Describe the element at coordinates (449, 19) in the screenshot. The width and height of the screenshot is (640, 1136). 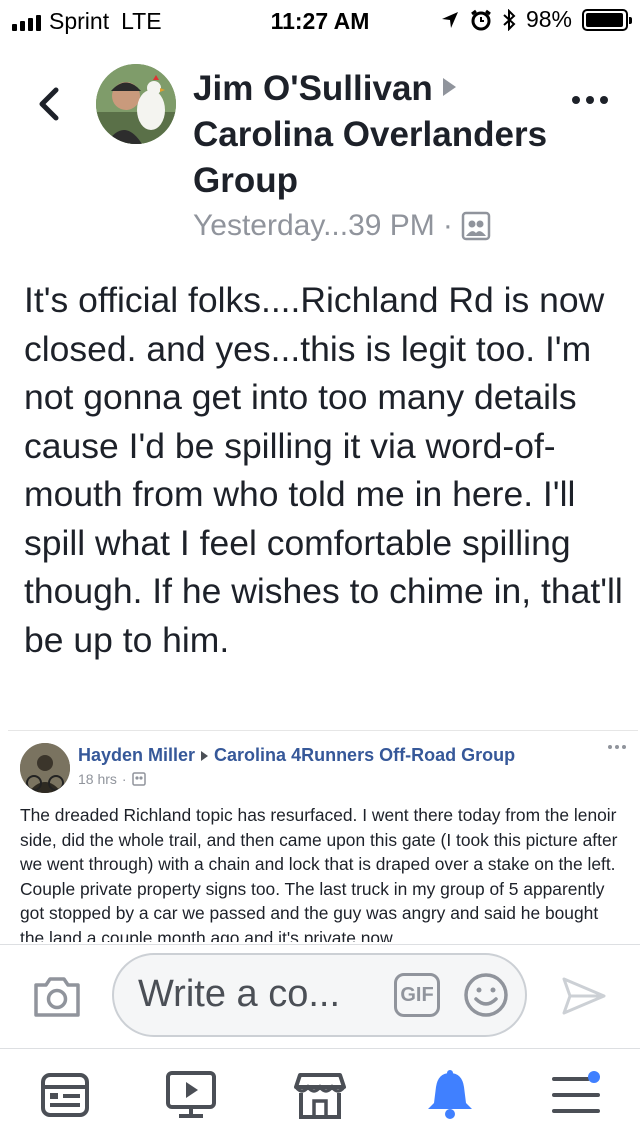
I see `location-arrow-icon` at that location.